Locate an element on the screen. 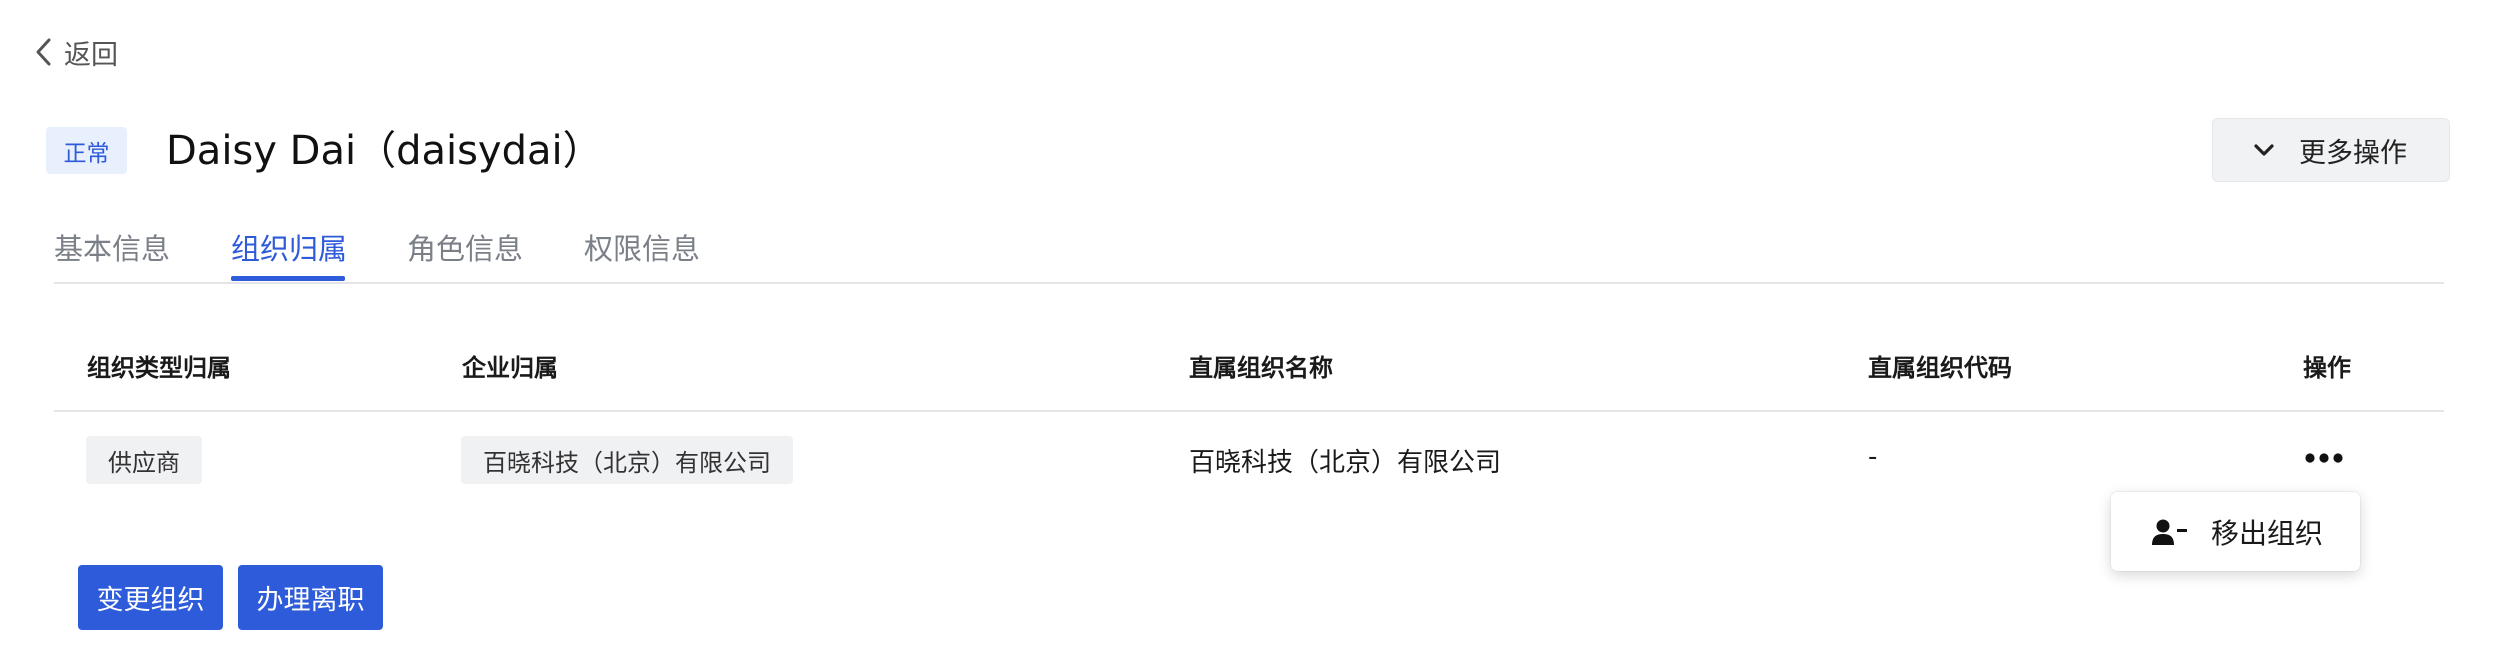  row-action-menu-item-remove-from-org: 移出组织 is located at coordinates (2235, 531).